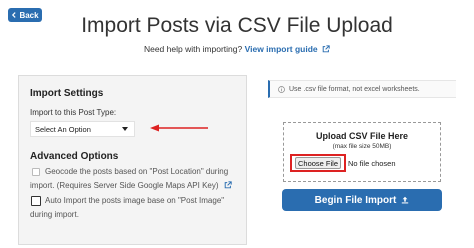 The height and width of the screenshot is (248, 474). Describe the element at coordinates (281, 49) in the screenshot. I see `import-guide-link: View import guide` at that location.